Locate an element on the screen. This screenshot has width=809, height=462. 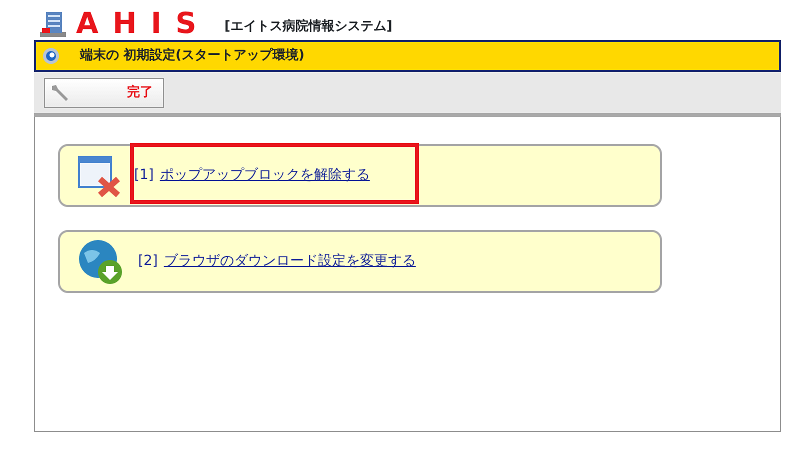
done-button: 完了 is located at coordinates (104, 93).